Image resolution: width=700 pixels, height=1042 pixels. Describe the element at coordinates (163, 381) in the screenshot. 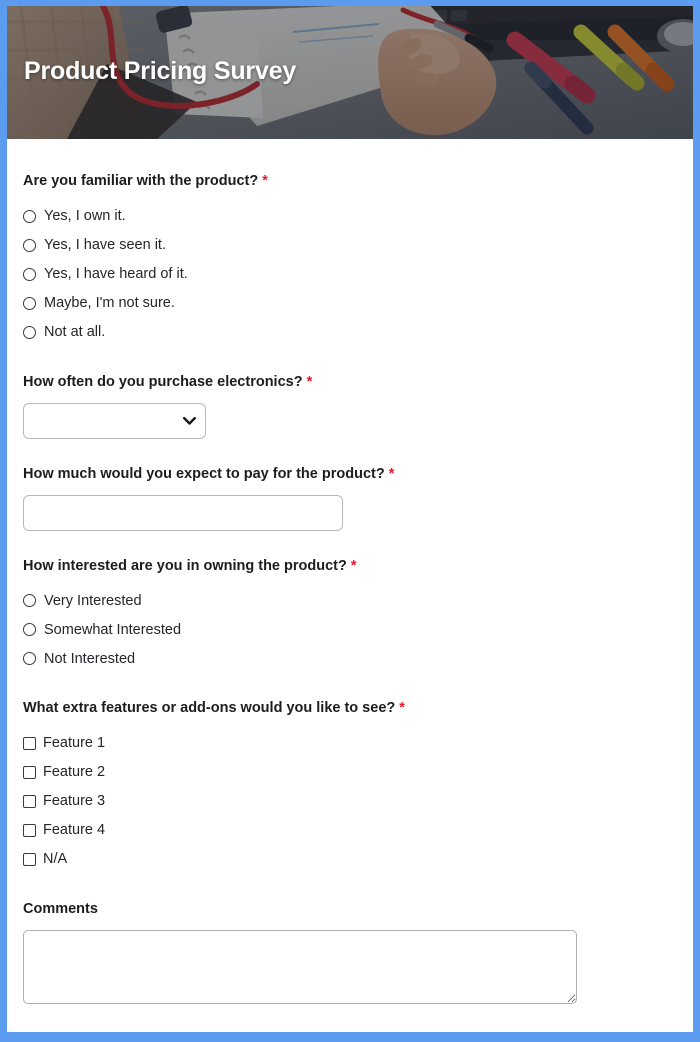

I see `question-text: How often do you purchase electronics?` at that location.